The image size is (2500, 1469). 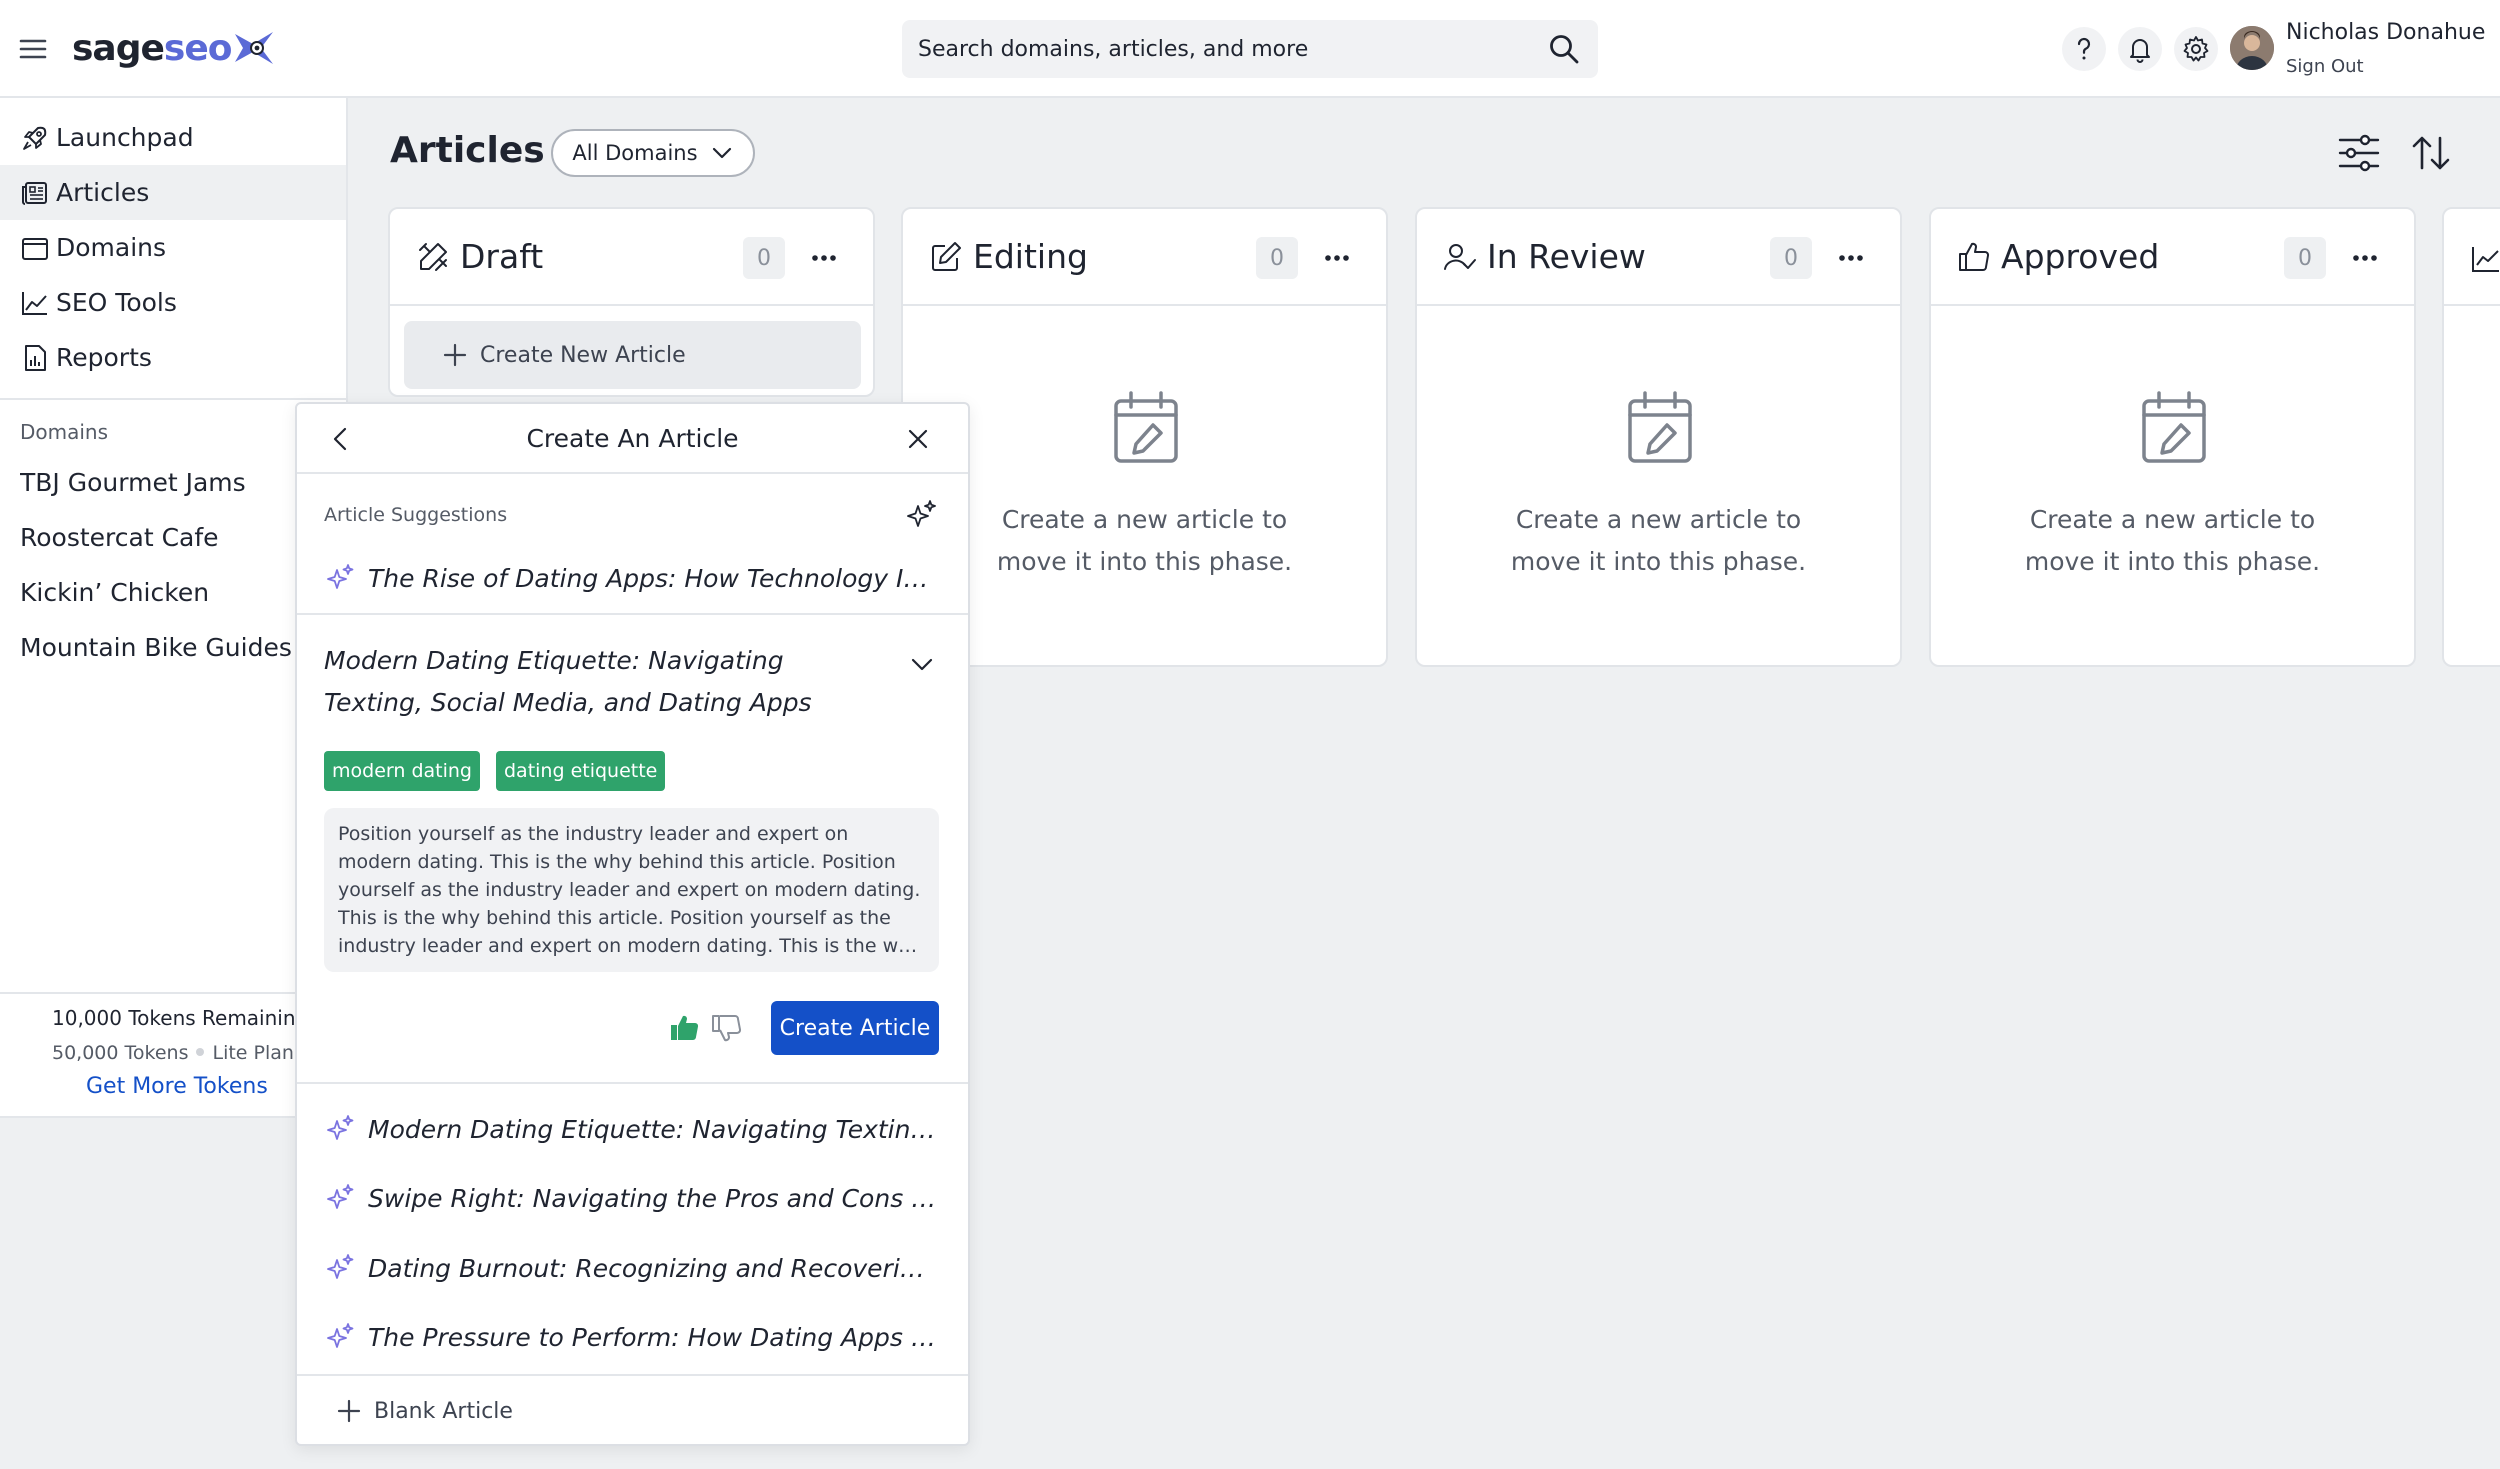 I want to click on menu-icon, so click(x=33, y=49).